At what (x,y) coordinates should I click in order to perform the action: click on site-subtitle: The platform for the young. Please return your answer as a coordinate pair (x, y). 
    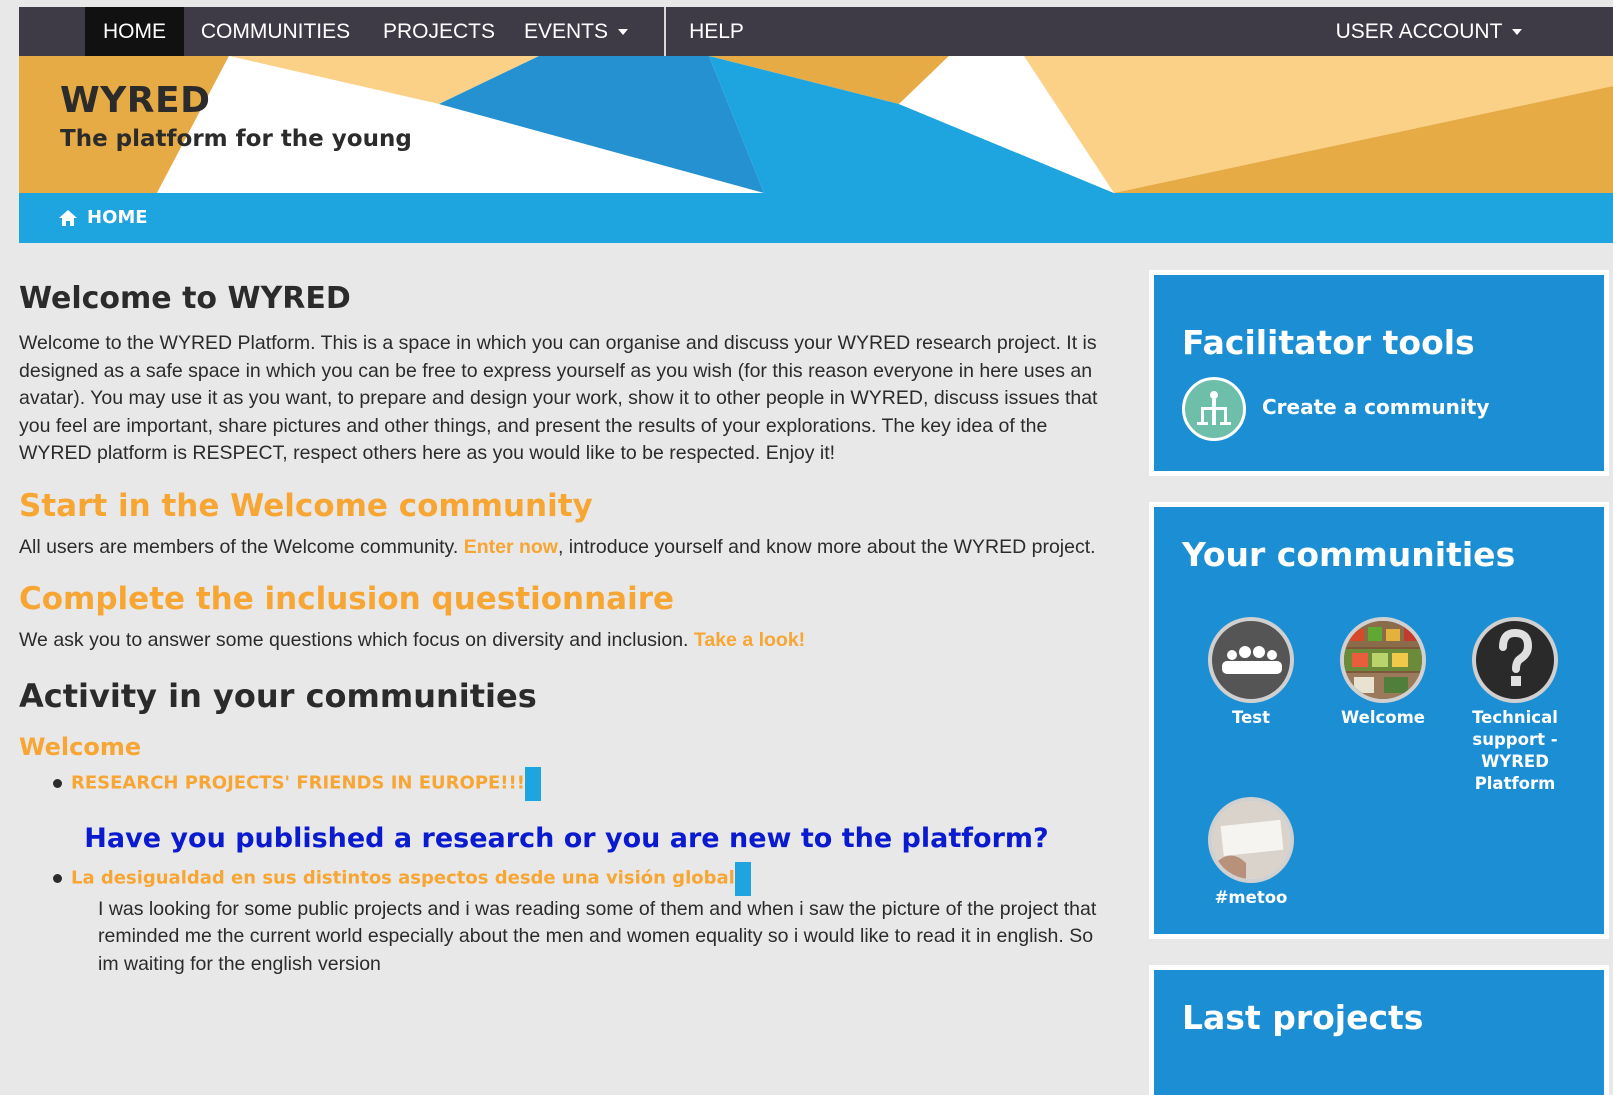
    Looking at the image, I should click on (236, 139).